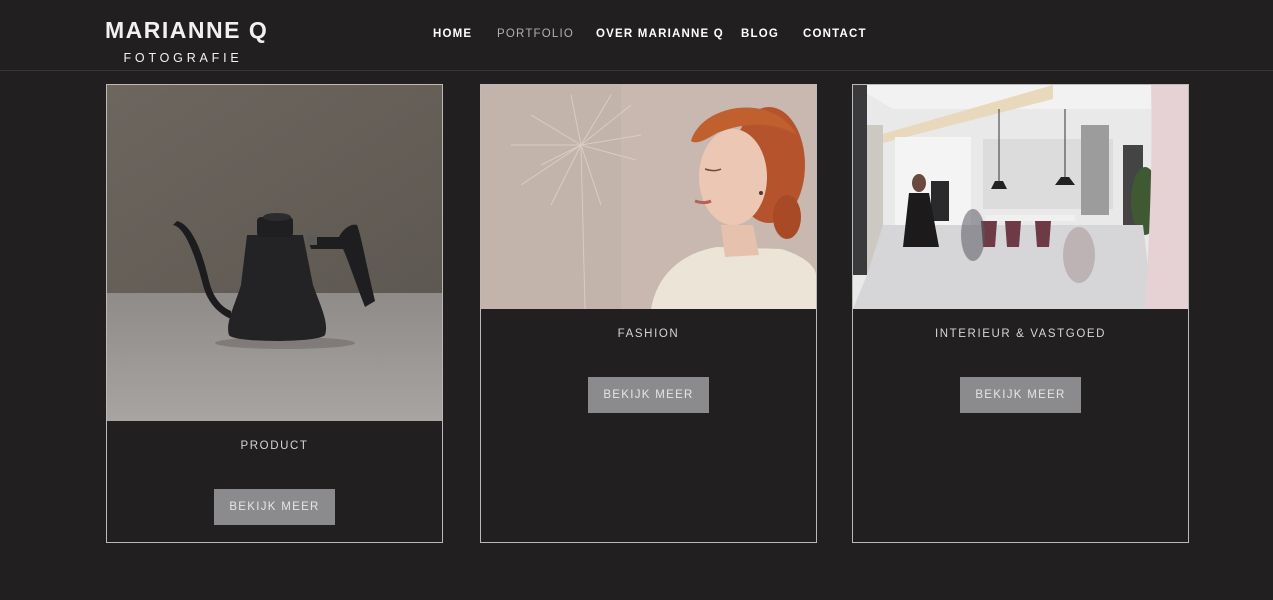 This screenshot has width=1273, height=600. Describe the element at coordinates (452, 34) in the screenshot. I see `nav-home: HOME` at that location.